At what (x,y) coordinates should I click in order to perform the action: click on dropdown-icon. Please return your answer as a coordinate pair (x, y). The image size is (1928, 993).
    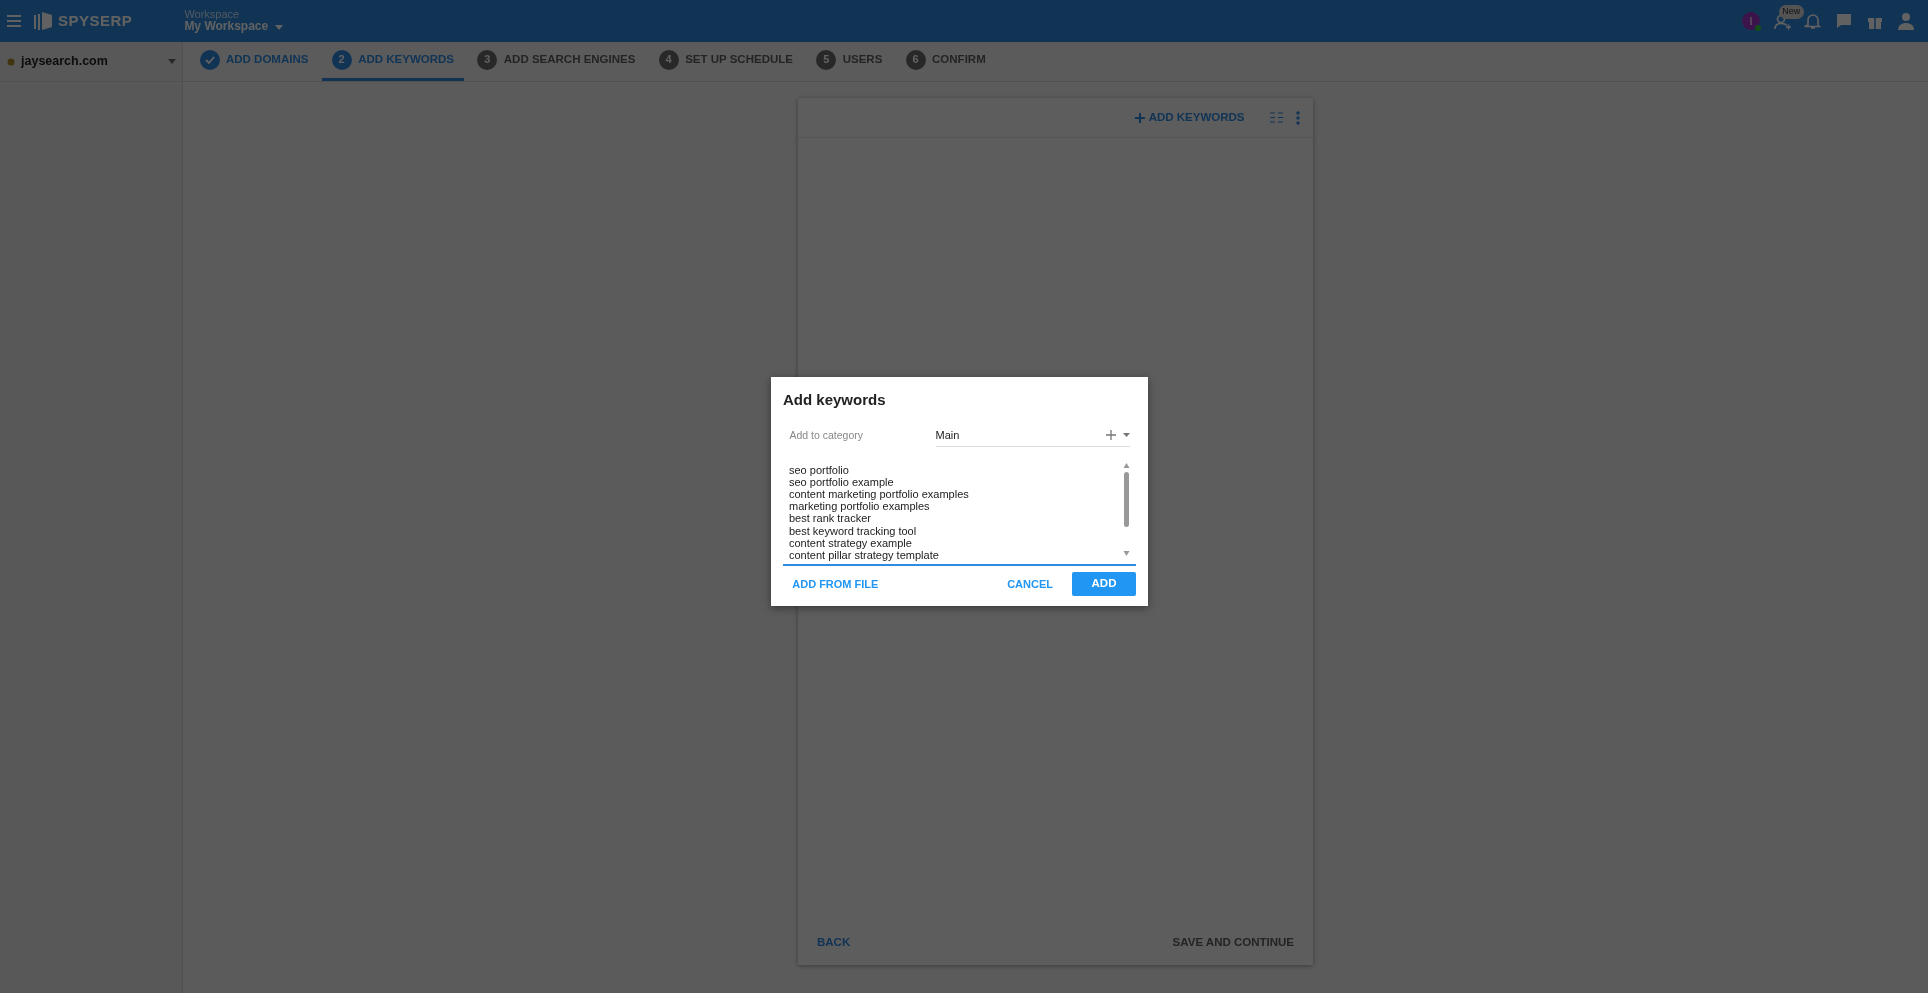
    Looking at the image, I should click on (1126, 435).